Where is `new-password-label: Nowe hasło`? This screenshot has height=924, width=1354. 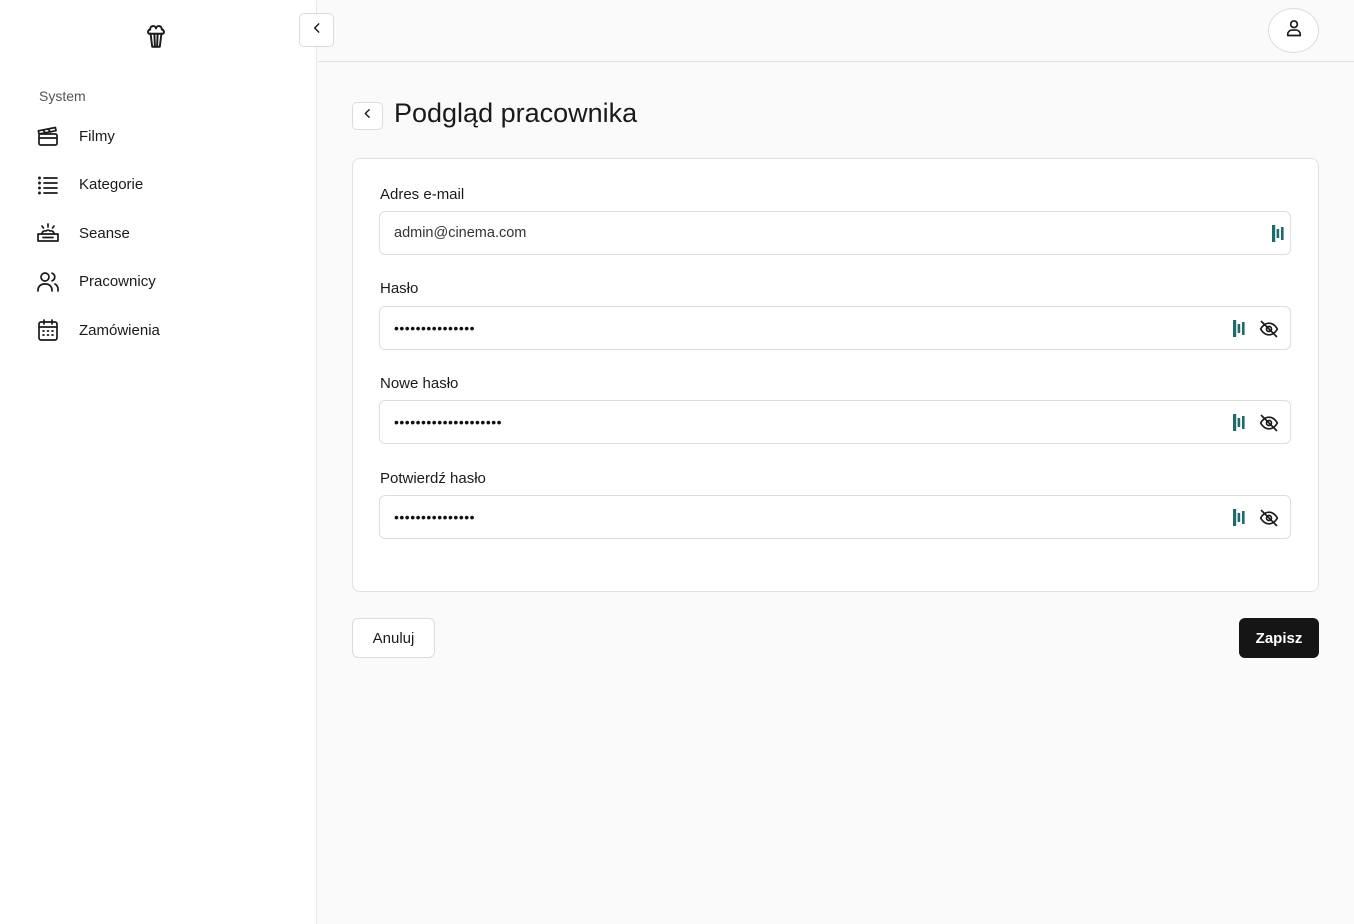 new-password-label: Nowe hasło is located at coordinates (419, 383).